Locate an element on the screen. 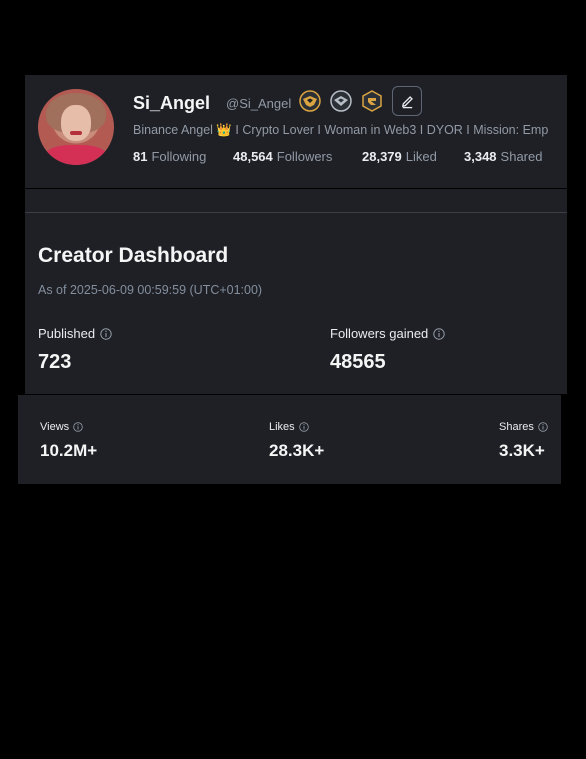 The image size is (586, 759). engagement-stats-strip: Views 10.2M+ Likes 28.3K+ Shares 3.3K+ is located at coordinates (289, 439).